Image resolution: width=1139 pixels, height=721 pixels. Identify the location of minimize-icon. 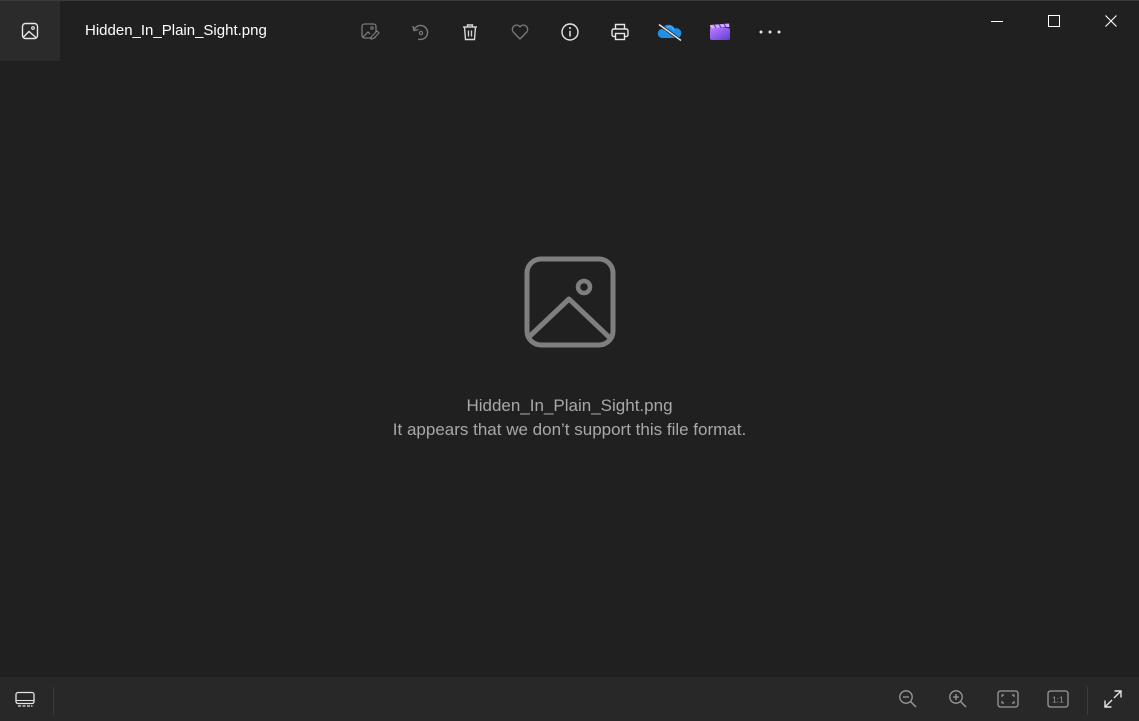
(996, 21).